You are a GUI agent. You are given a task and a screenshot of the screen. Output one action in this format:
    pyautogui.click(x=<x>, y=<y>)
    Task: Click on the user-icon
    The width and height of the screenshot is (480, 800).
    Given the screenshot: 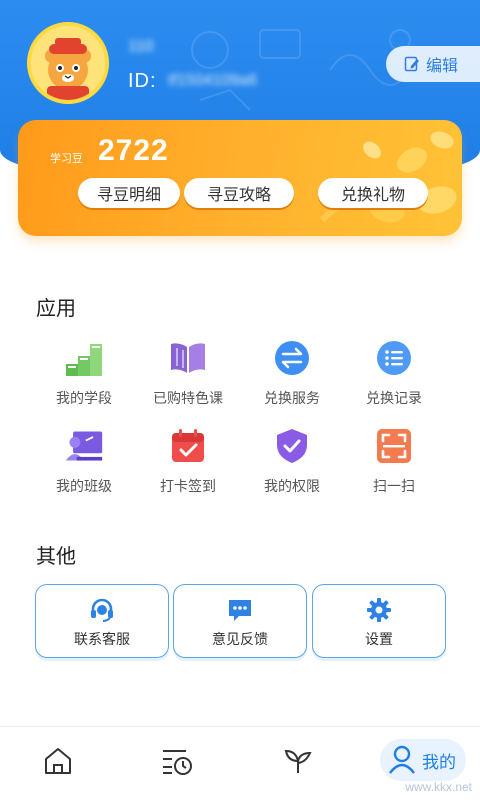 What is the action you would take?
    pyautogui.click(x=402, y=759)
    